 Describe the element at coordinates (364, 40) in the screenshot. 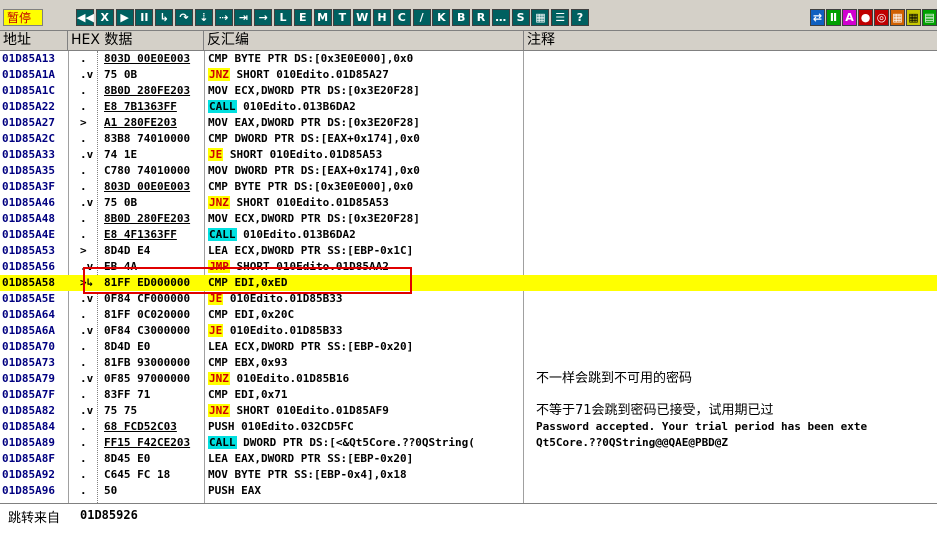

I see `header-disasm: 反汇编` at that location.